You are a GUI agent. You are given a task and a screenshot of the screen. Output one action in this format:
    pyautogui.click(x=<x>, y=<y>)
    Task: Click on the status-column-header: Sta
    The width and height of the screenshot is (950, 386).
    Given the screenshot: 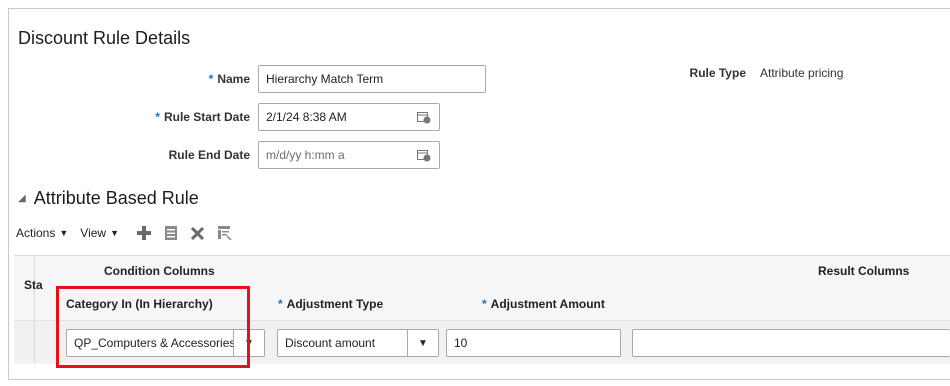 What is the action you would take?
    pyautogui.click(x=33, y=285)
    